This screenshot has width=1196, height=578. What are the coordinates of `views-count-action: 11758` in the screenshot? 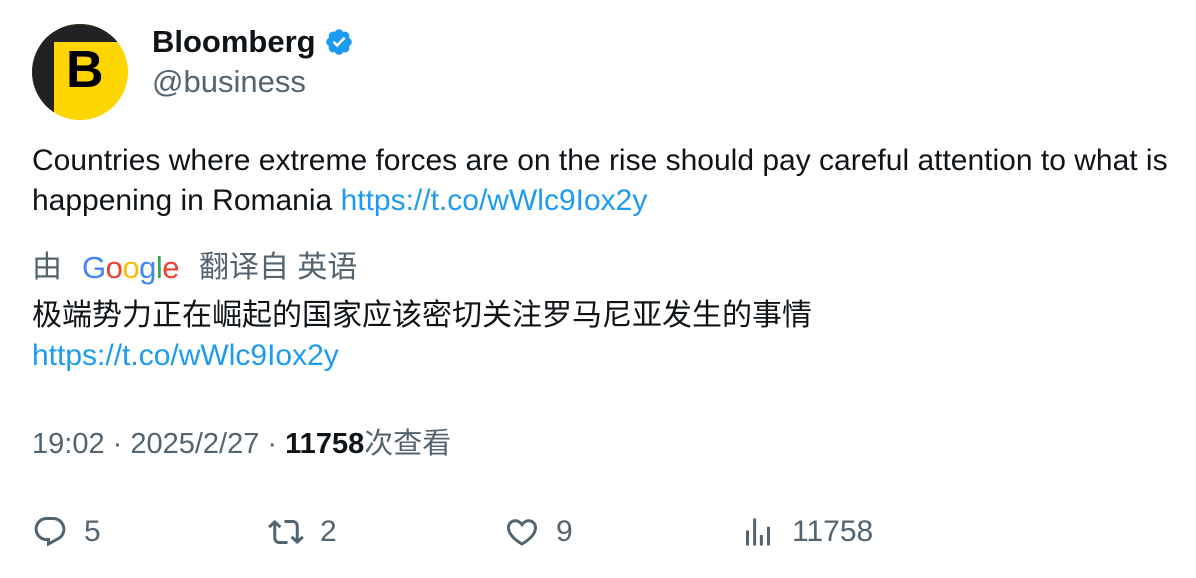 It's located at (833, 531).